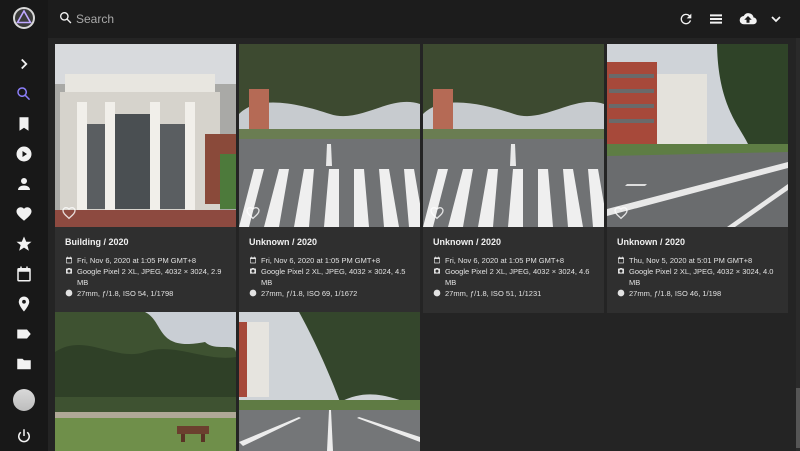 This screenshot has width=800, height=451. Describe the element at coordinates (675, 293) in the screenshot. I see `photo-exif: 27mm, ƒ/1.8, ISO 46, 1/198` at that location.